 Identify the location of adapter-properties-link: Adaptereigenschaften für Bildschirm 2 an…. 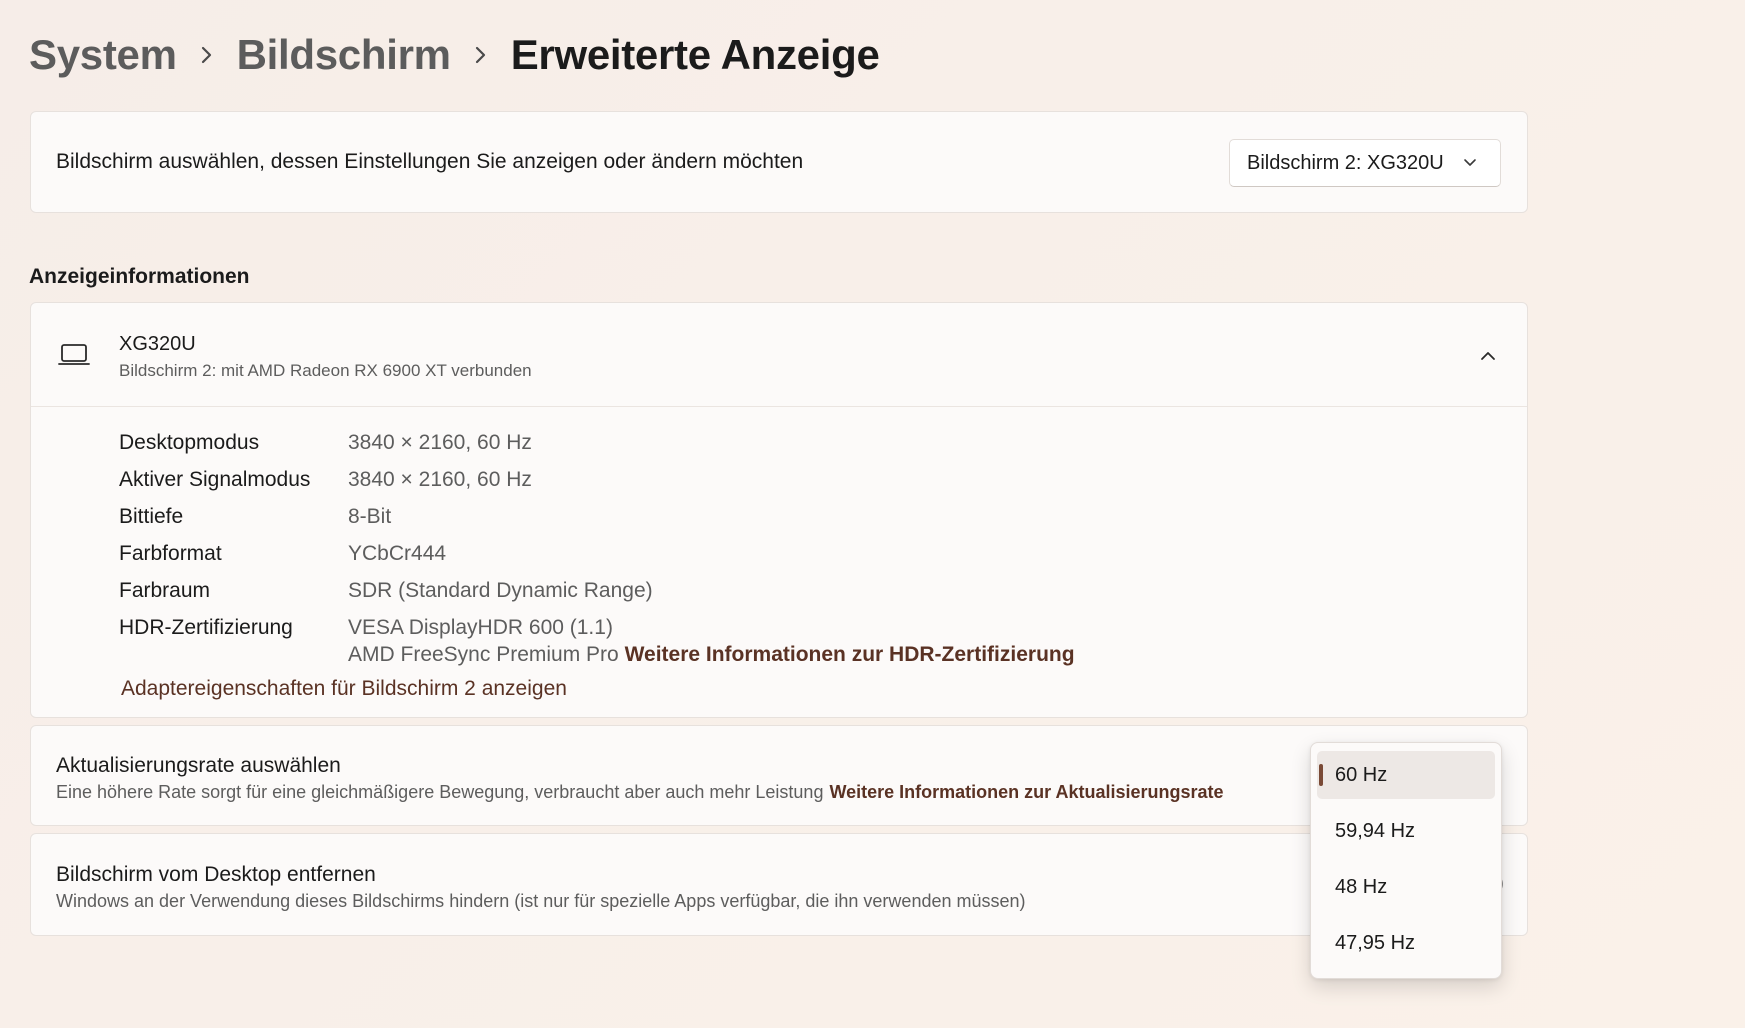
(344, 689).